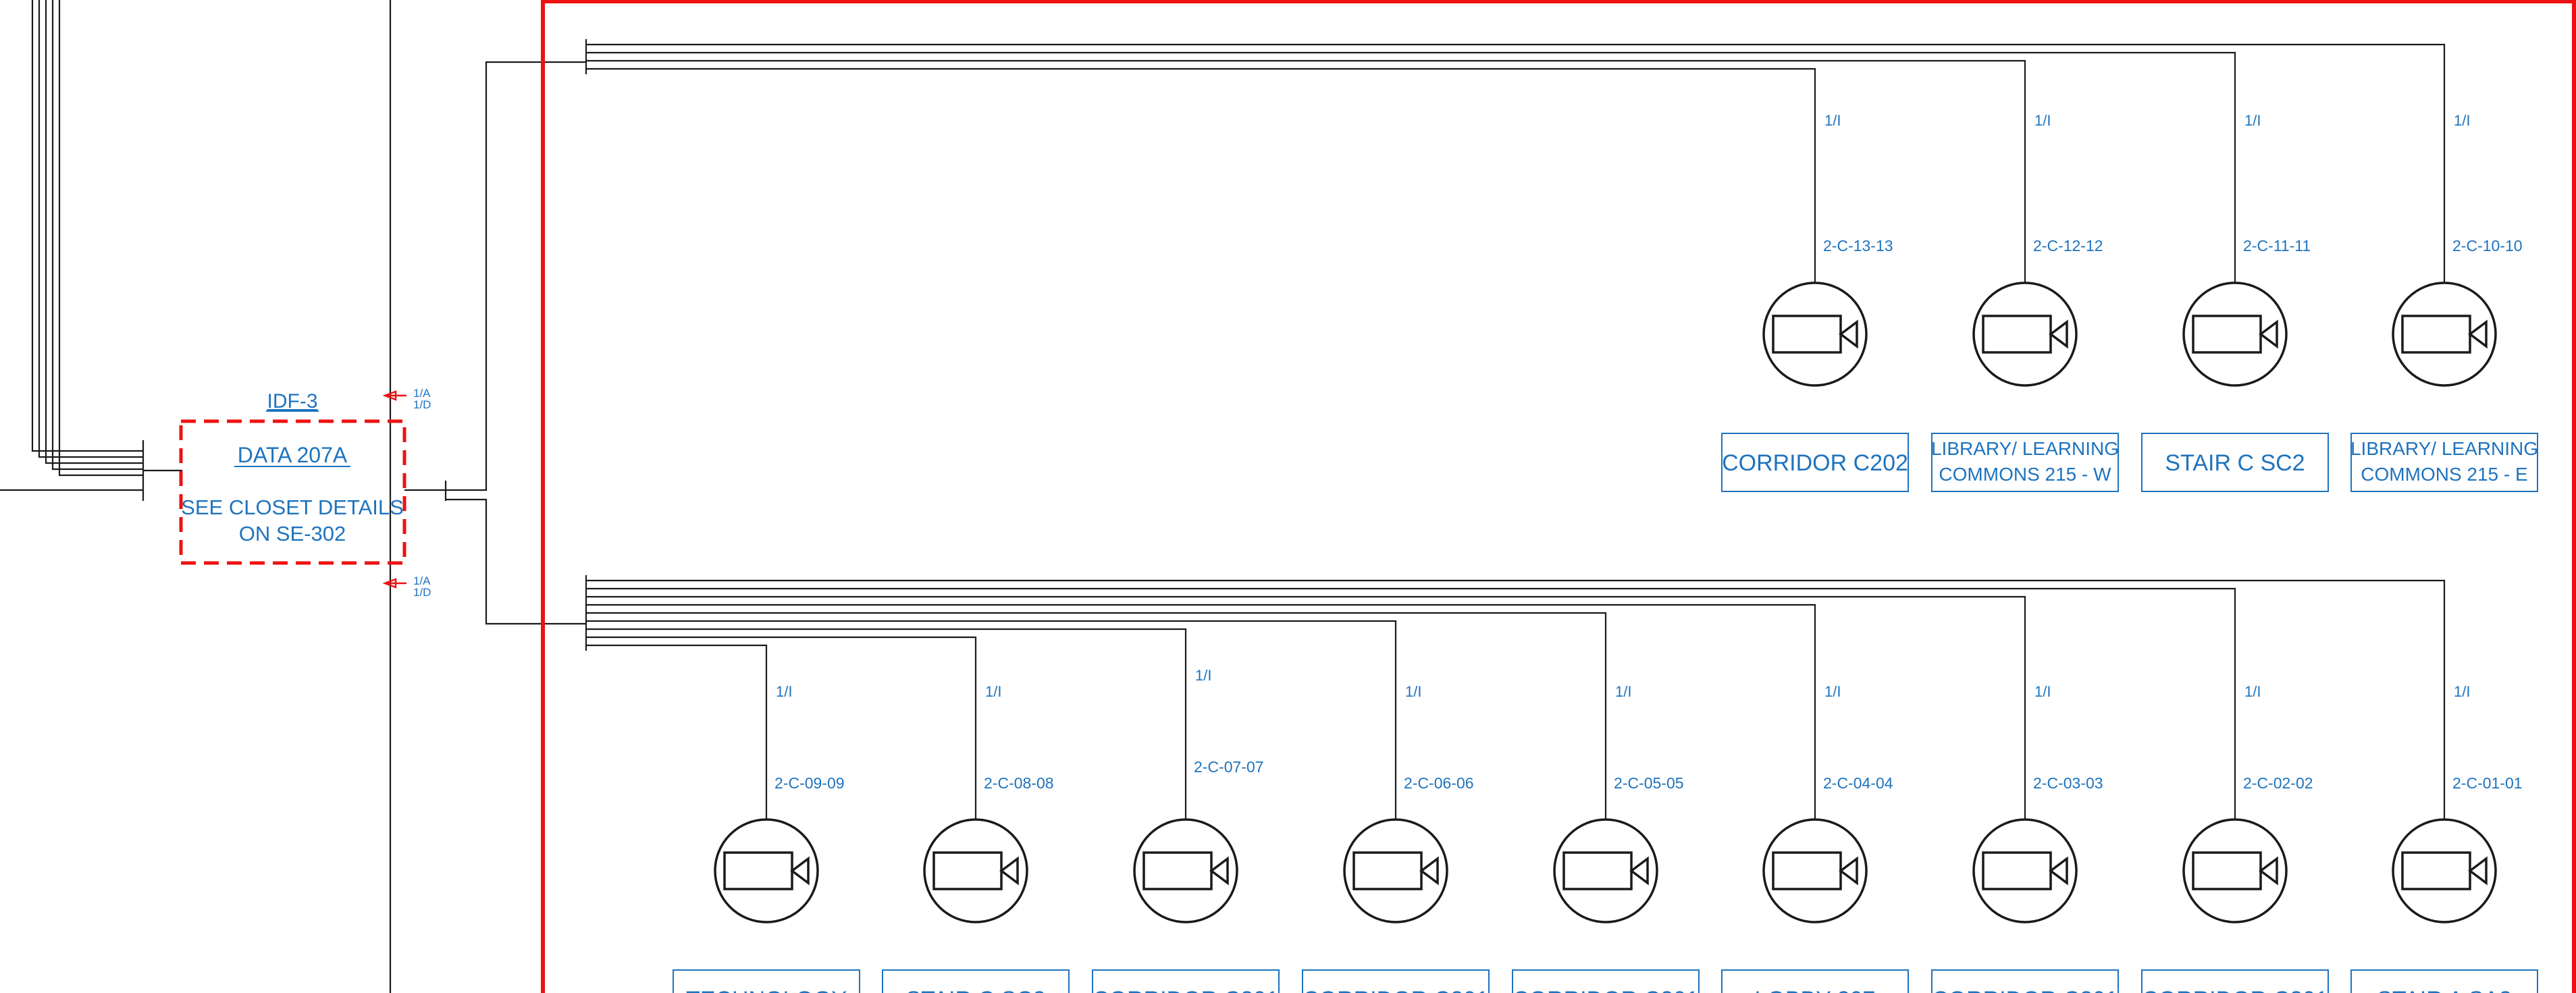  Describe the element at coordinates (809, 783) in the screenshot. I see `camera-id: 2-C-09-09` at that location.